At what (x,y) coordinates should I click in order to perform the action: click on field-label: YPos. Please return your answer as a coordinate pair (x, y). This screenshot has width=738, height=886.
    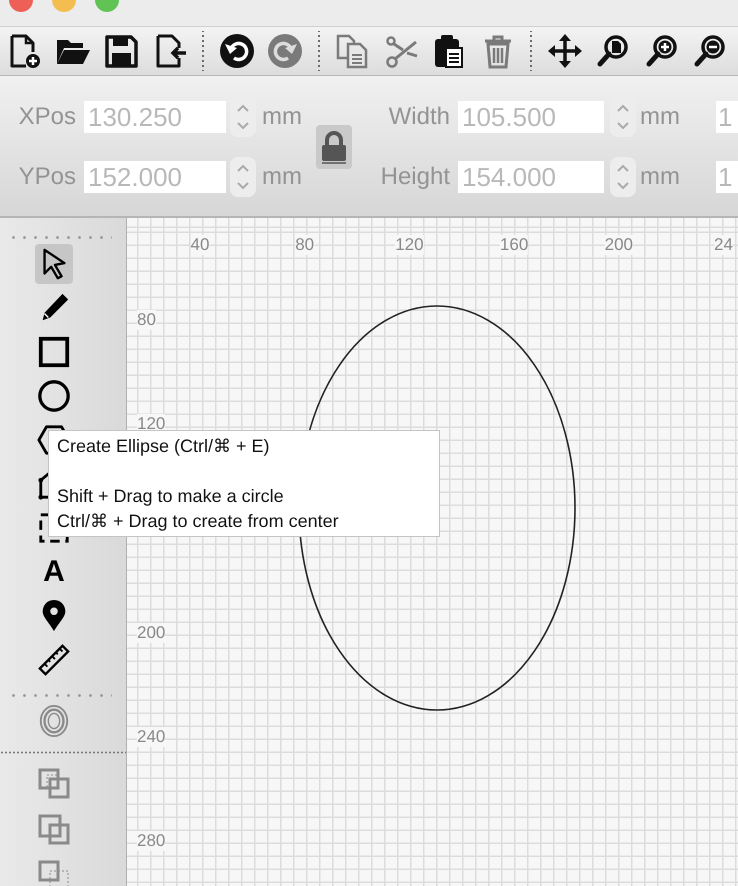
    Looking at the image, I should click on (47, 177).